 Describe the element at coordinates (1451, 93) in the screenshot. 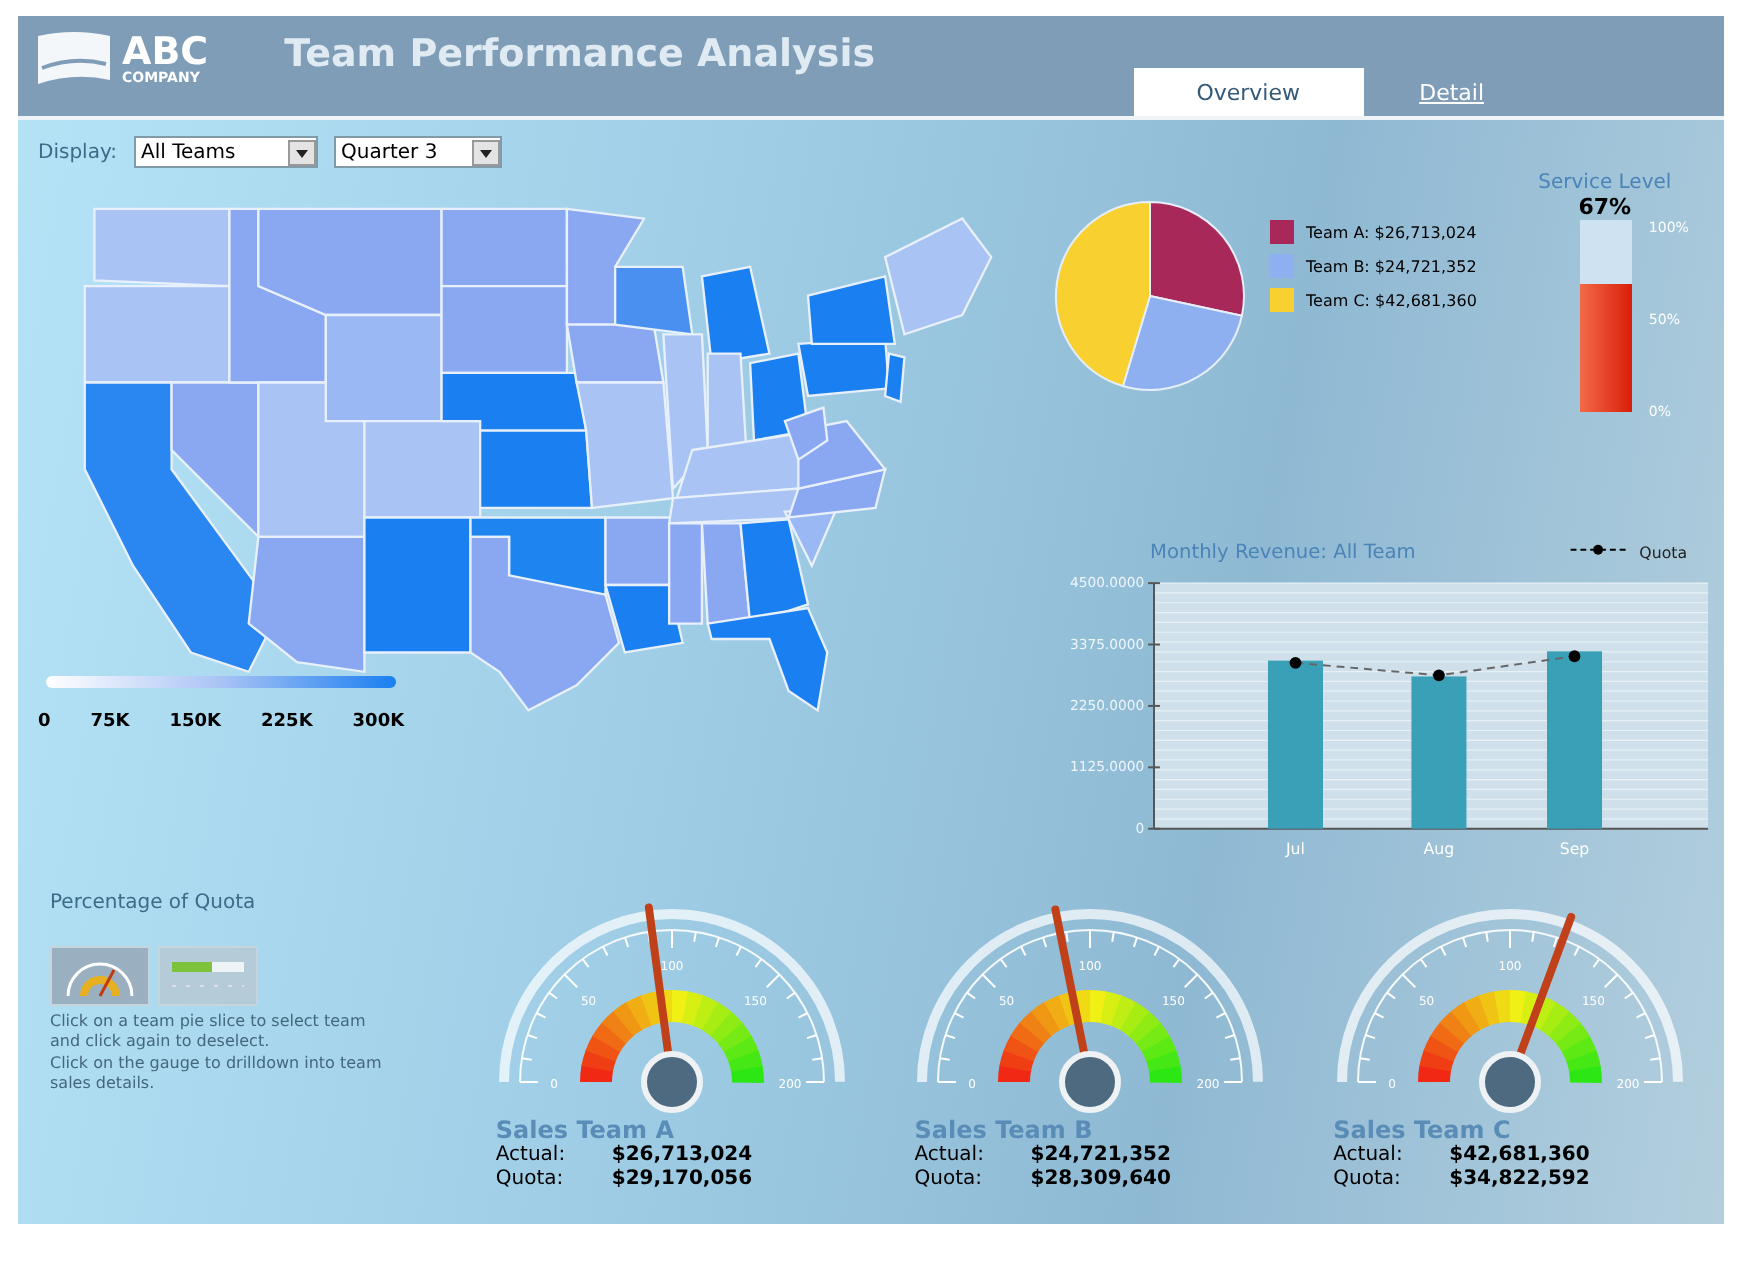

I see `tab: Detail` at that location.